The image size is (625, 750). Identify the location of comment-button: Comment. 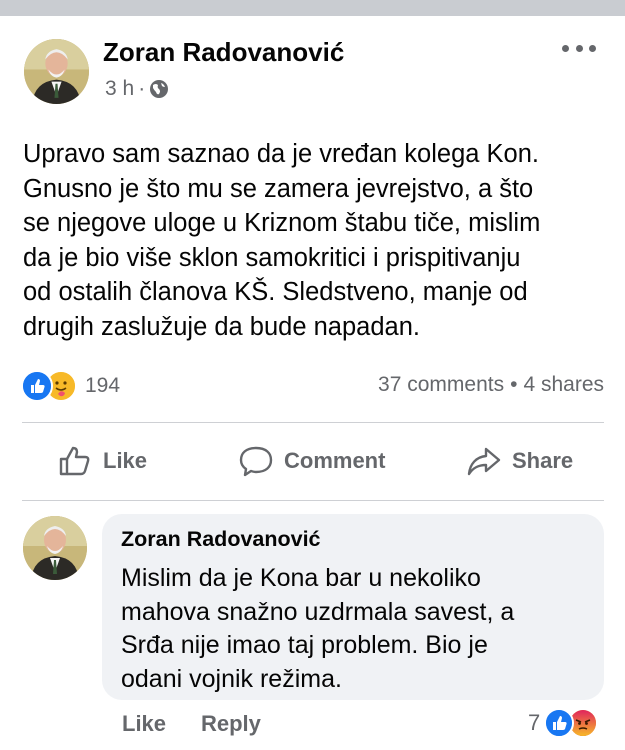
(311, 461).